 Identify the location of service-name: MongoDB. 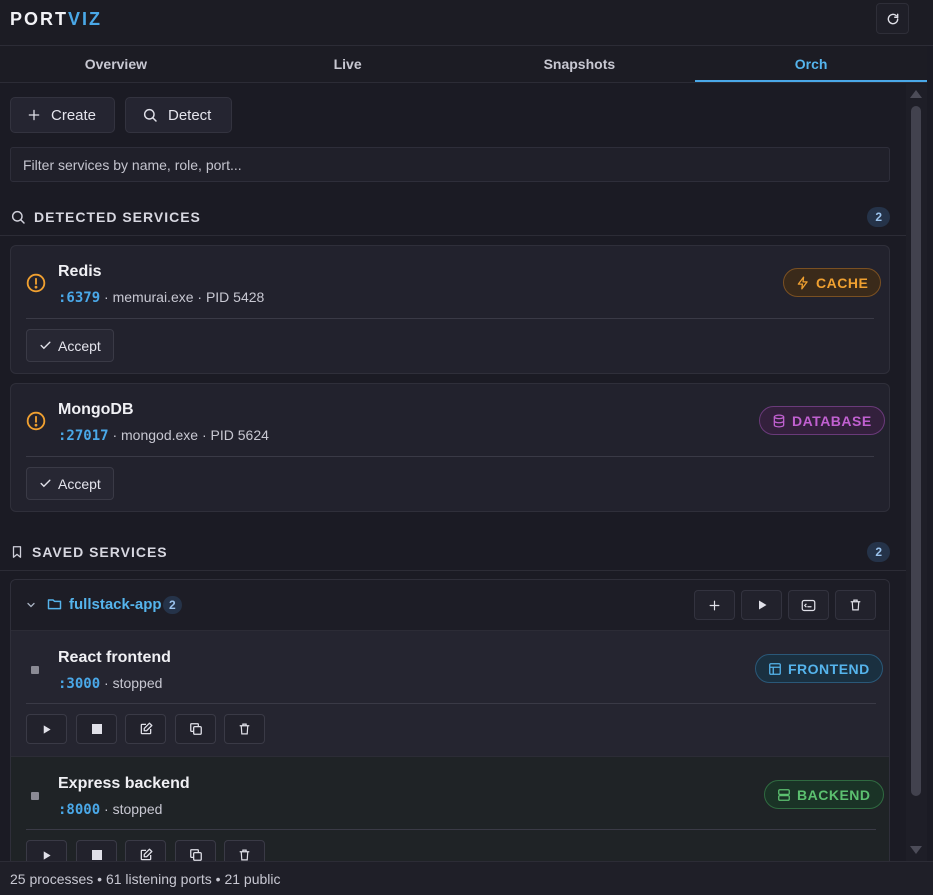
(96, 409).